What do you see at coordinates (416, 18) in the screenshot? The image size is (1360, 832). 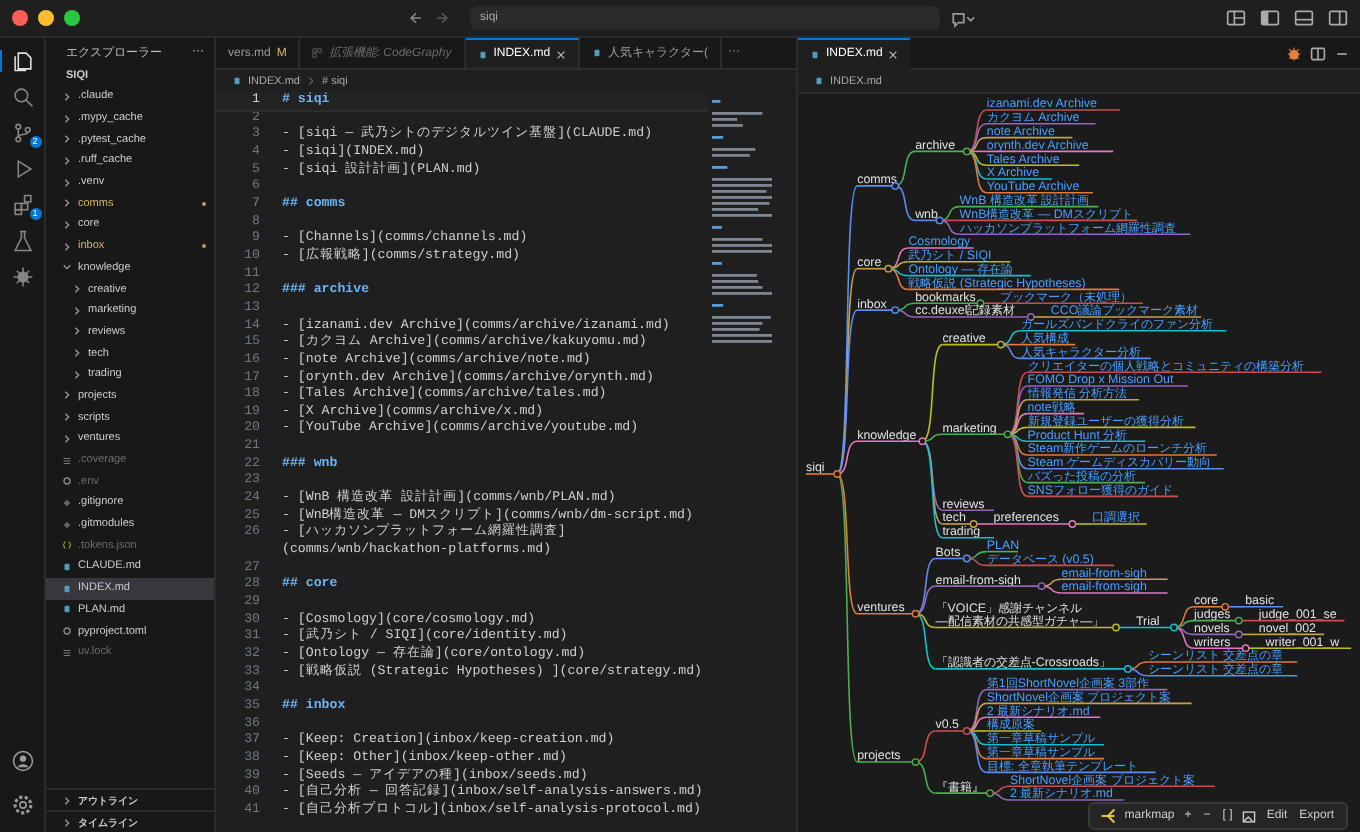 I see `back-arrow-icon` at bounding box center [416, 18].